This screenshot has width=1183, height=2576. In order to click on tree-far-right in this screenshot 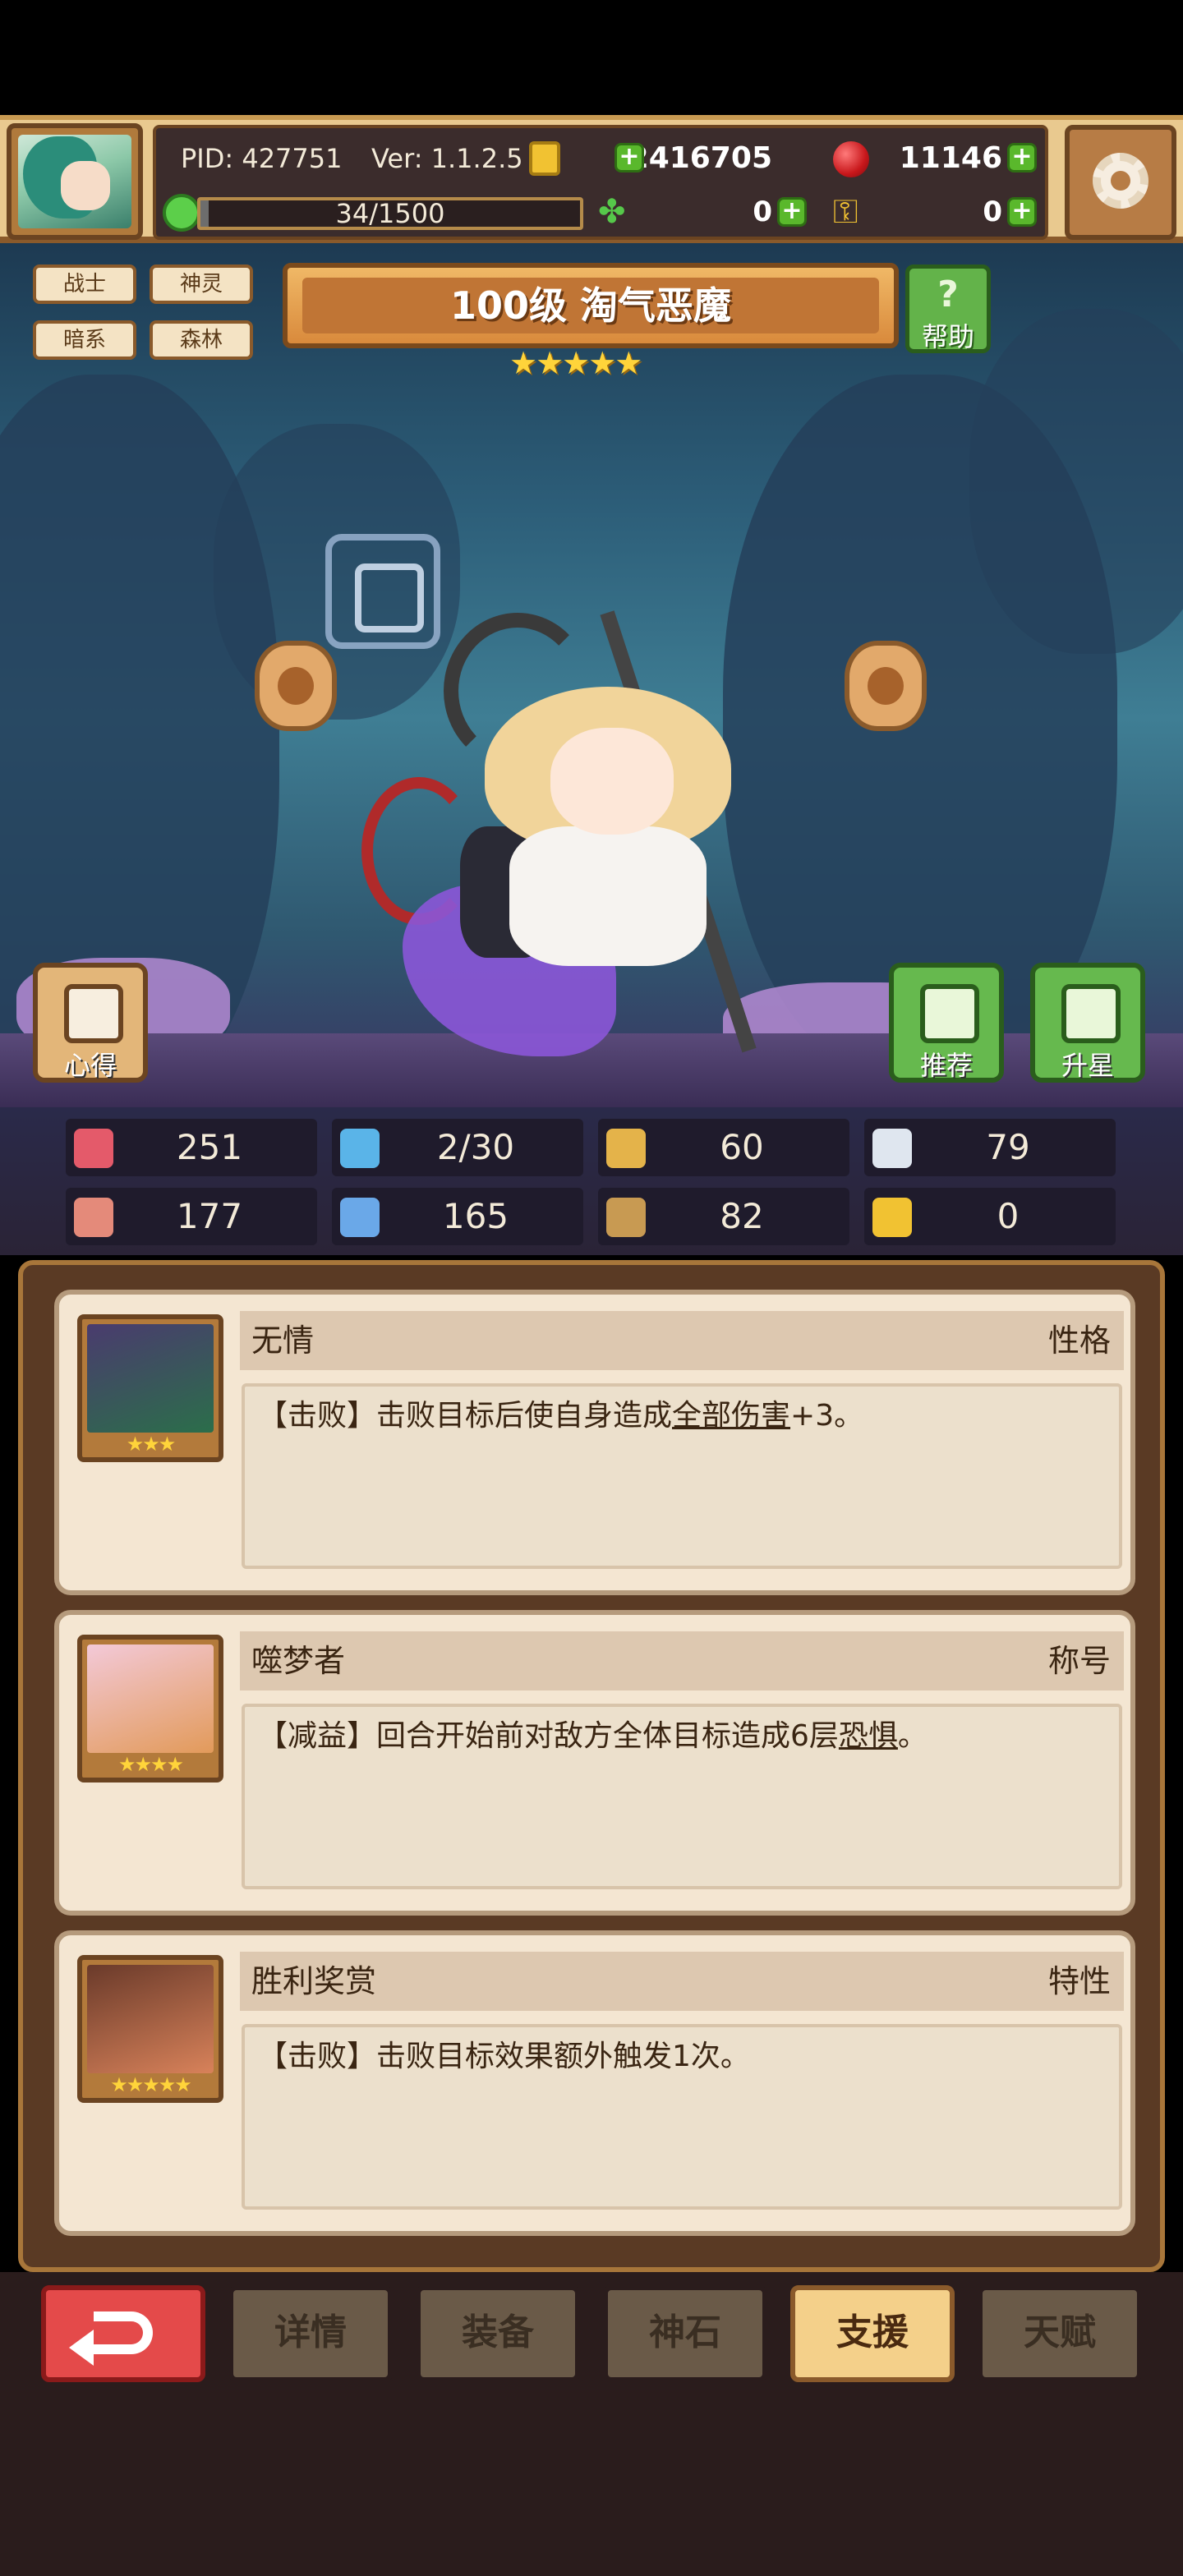, I will do `click(1076, 481)`.